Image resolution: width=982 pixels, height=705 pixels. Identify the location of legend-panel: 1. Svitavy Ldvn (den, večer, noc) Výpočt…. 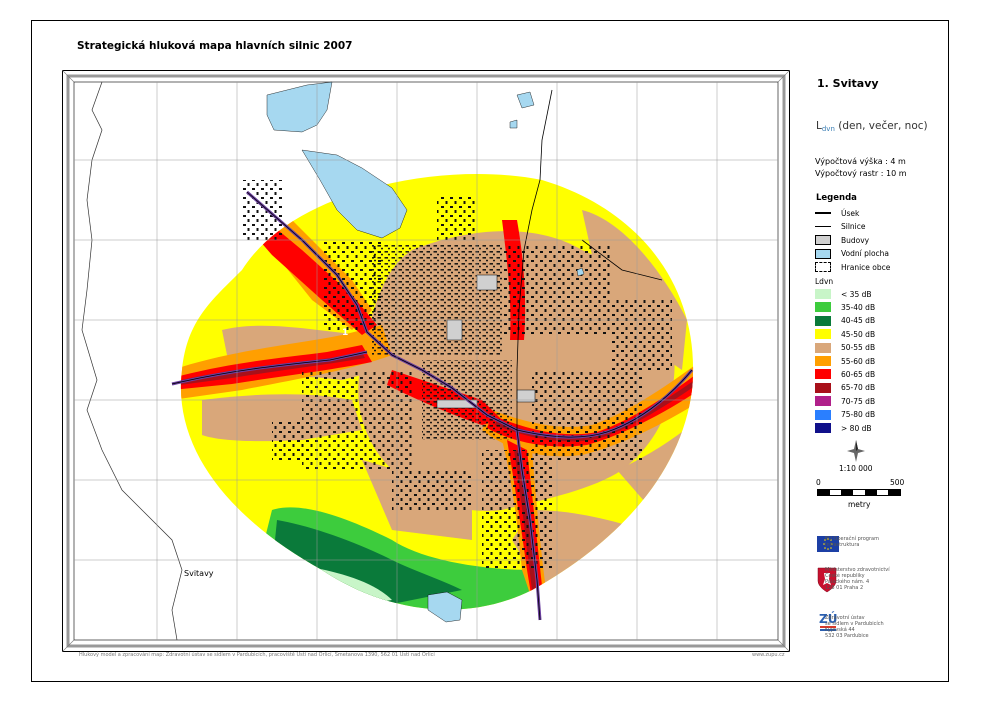
(870, 365).